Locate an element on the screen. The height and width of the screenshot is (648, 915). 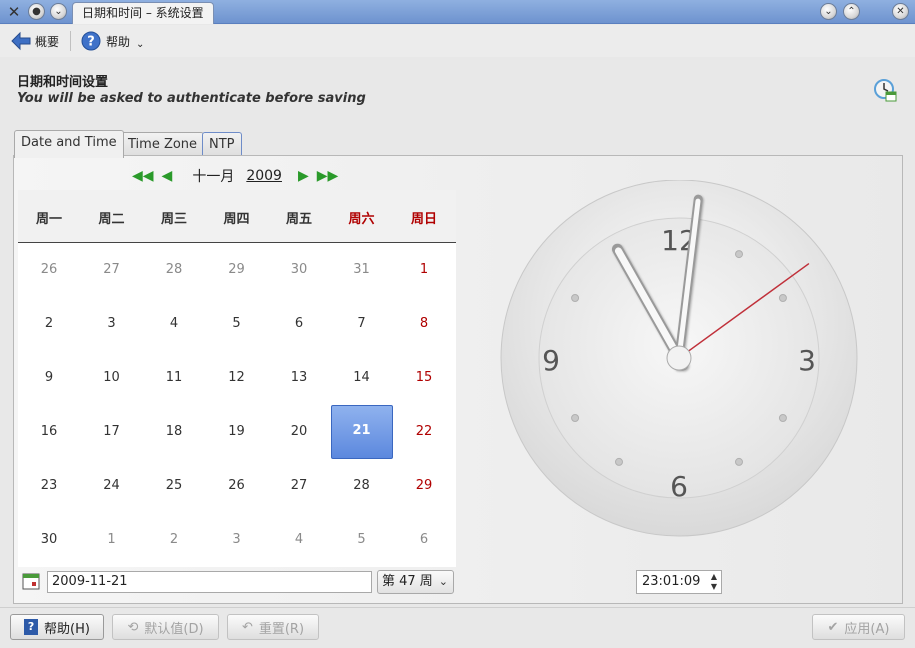
date-field: 2009-11-21 is located at coordinates (209, 582).